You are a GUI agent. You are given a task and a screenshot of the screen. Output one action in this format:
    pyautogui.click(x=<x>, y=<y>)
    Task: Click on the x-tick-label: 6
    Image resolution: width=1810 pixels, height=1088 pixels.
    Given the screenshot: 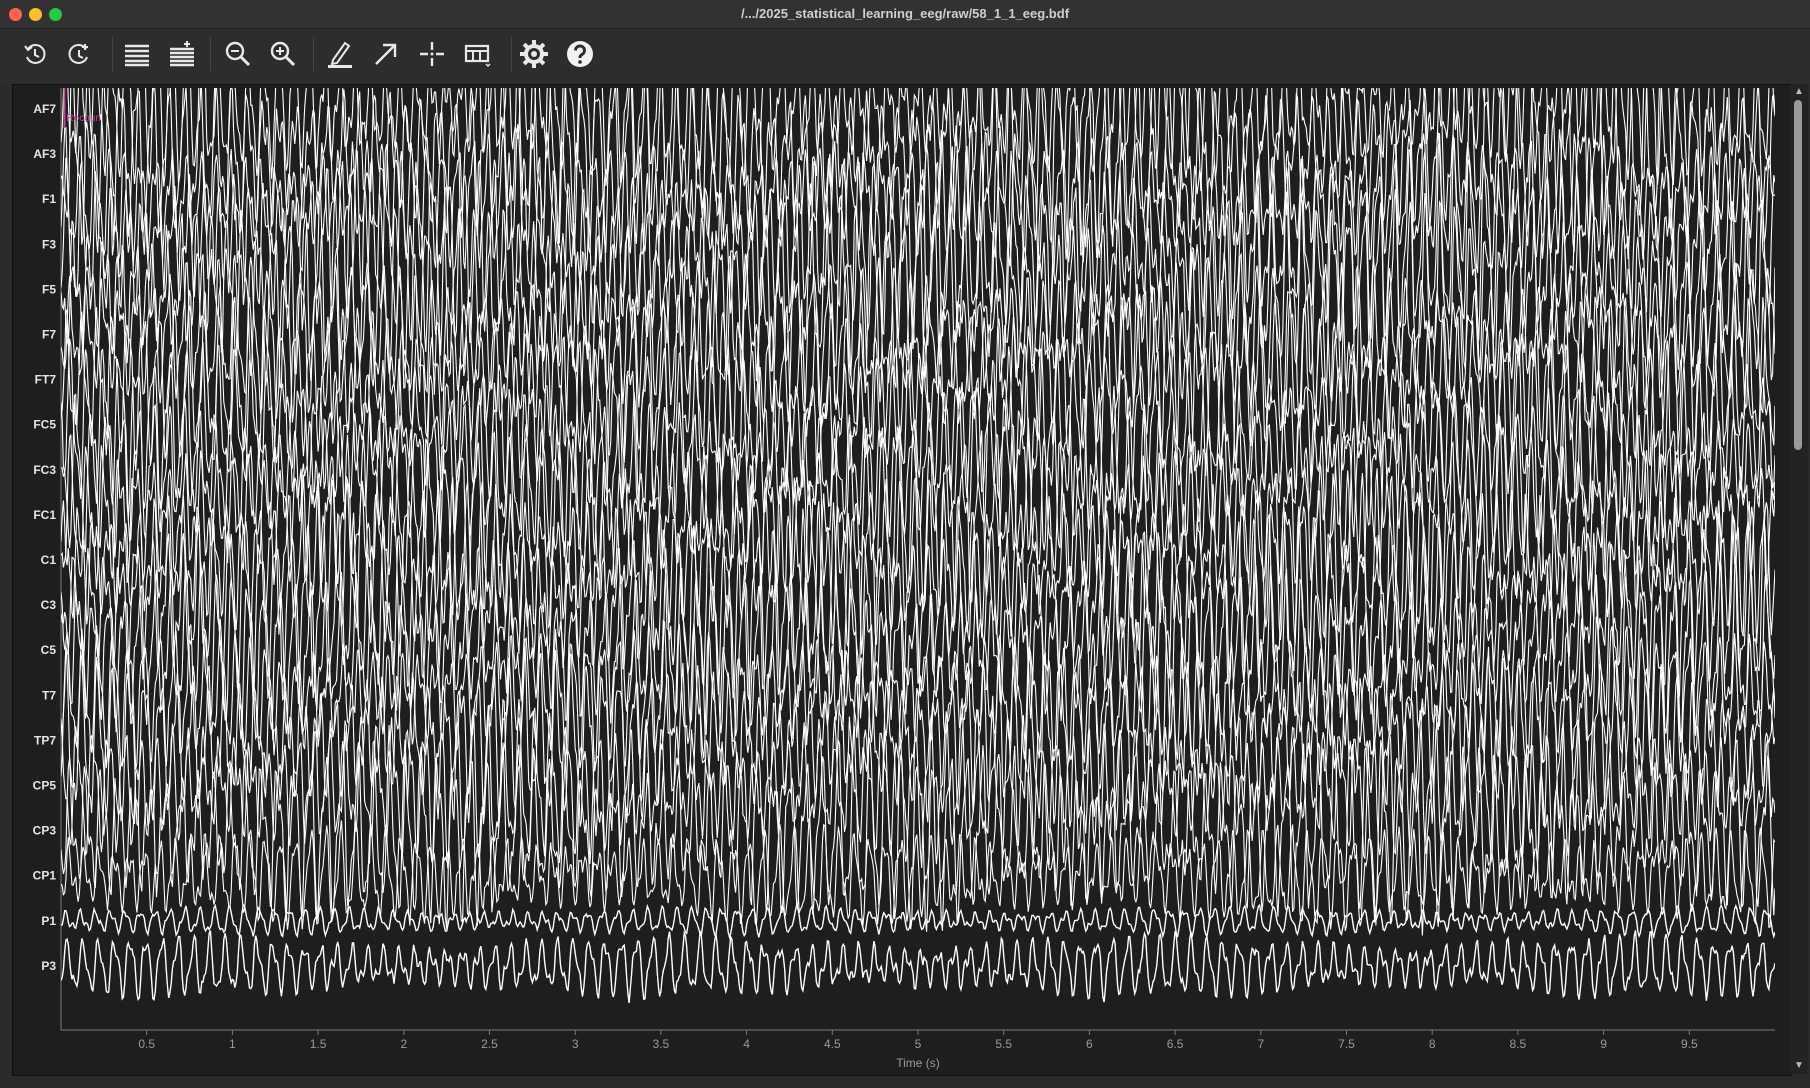 What is the action you would take?
    pyautogui.click(x=1089, y=1044)
    